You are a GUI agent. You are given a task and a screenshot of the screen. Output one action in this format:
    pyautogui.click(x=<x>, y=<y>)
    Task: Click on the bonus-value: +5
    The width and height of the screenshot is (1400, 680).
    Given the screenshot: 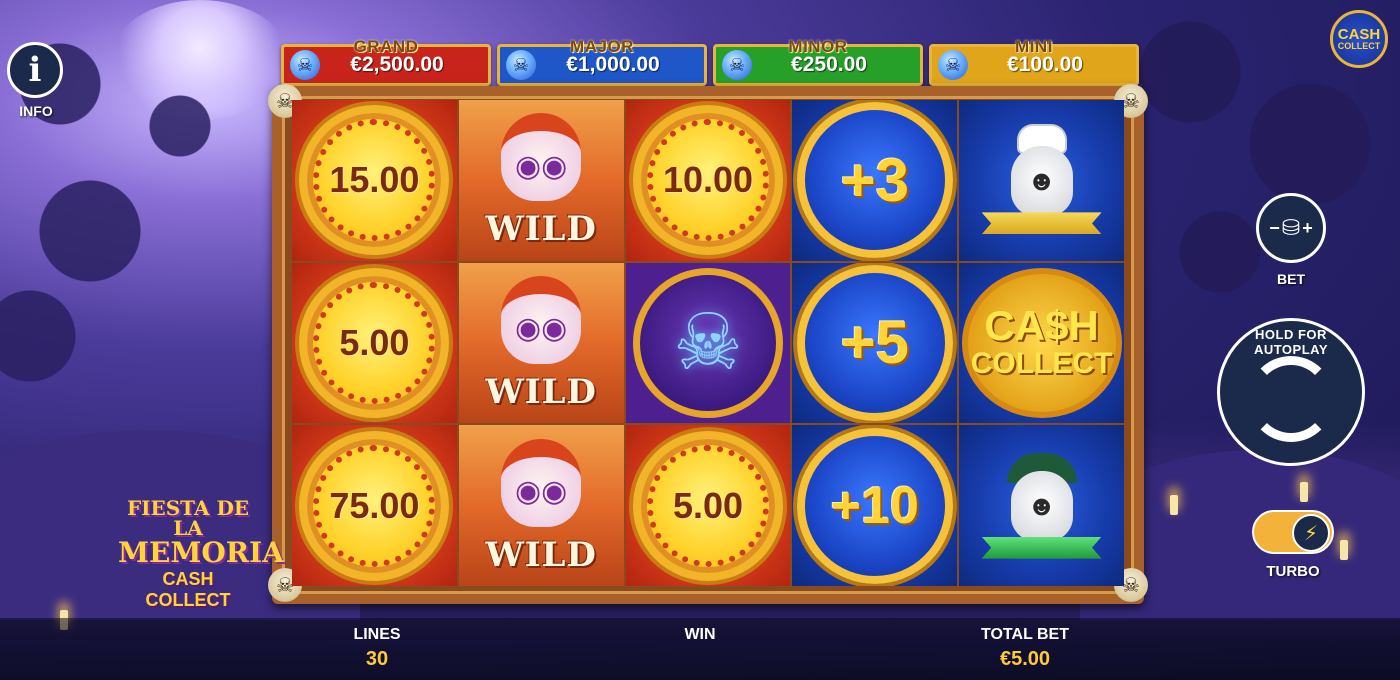 What is the action you would take?
    pyautogui.click(x=874, y=343)
    